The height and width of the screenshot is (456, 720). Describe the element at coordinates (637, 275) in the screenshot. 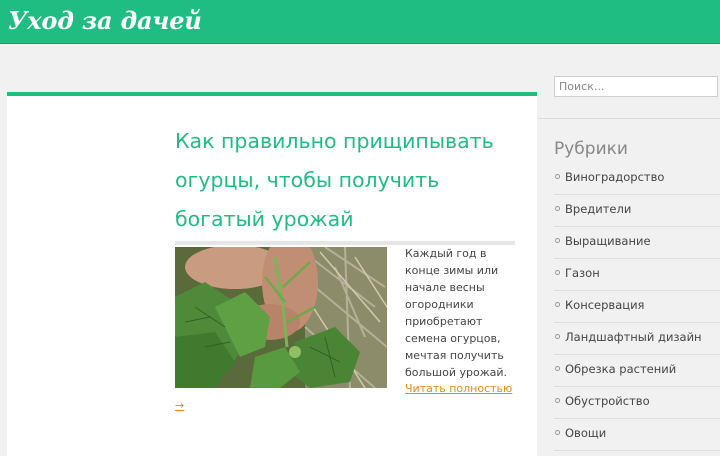

I see `category-item: Газон` at that location.